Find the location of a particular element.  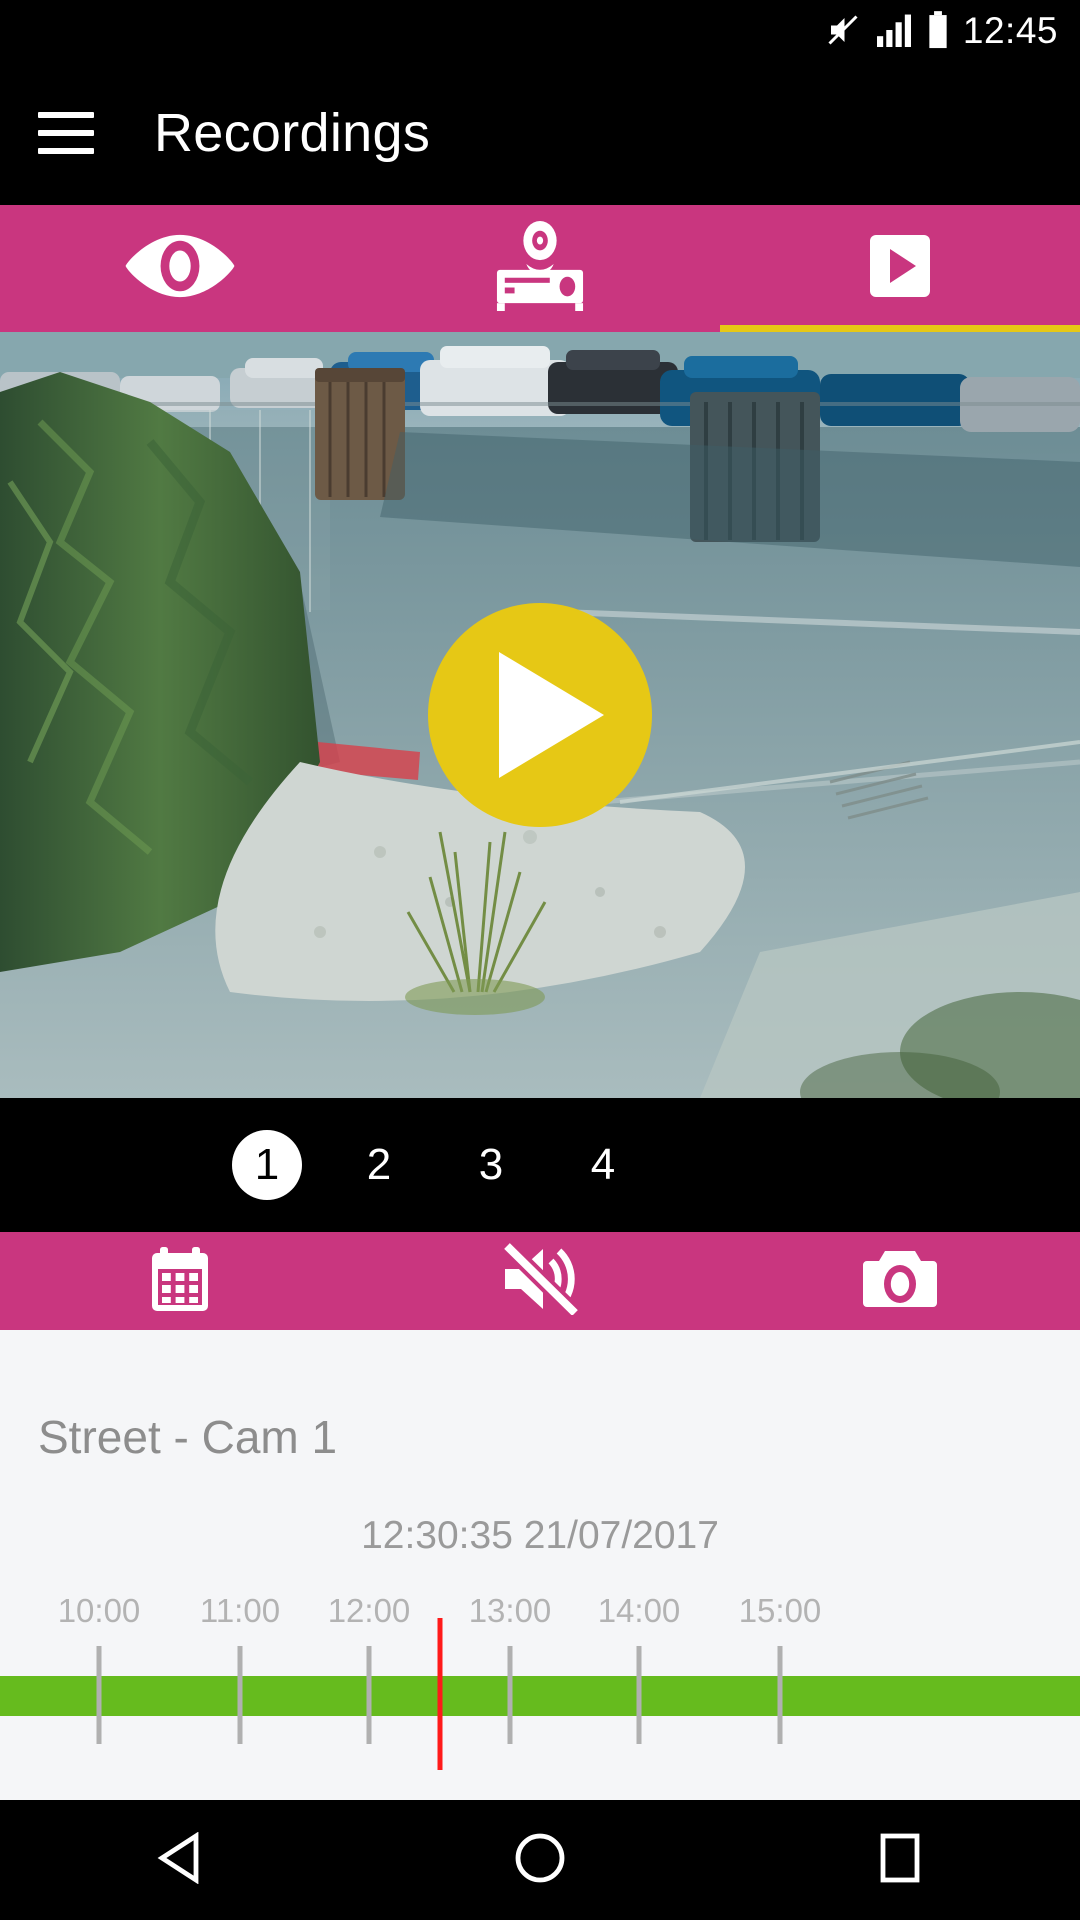

nav-home-button is located at coordinates (540, 1860).